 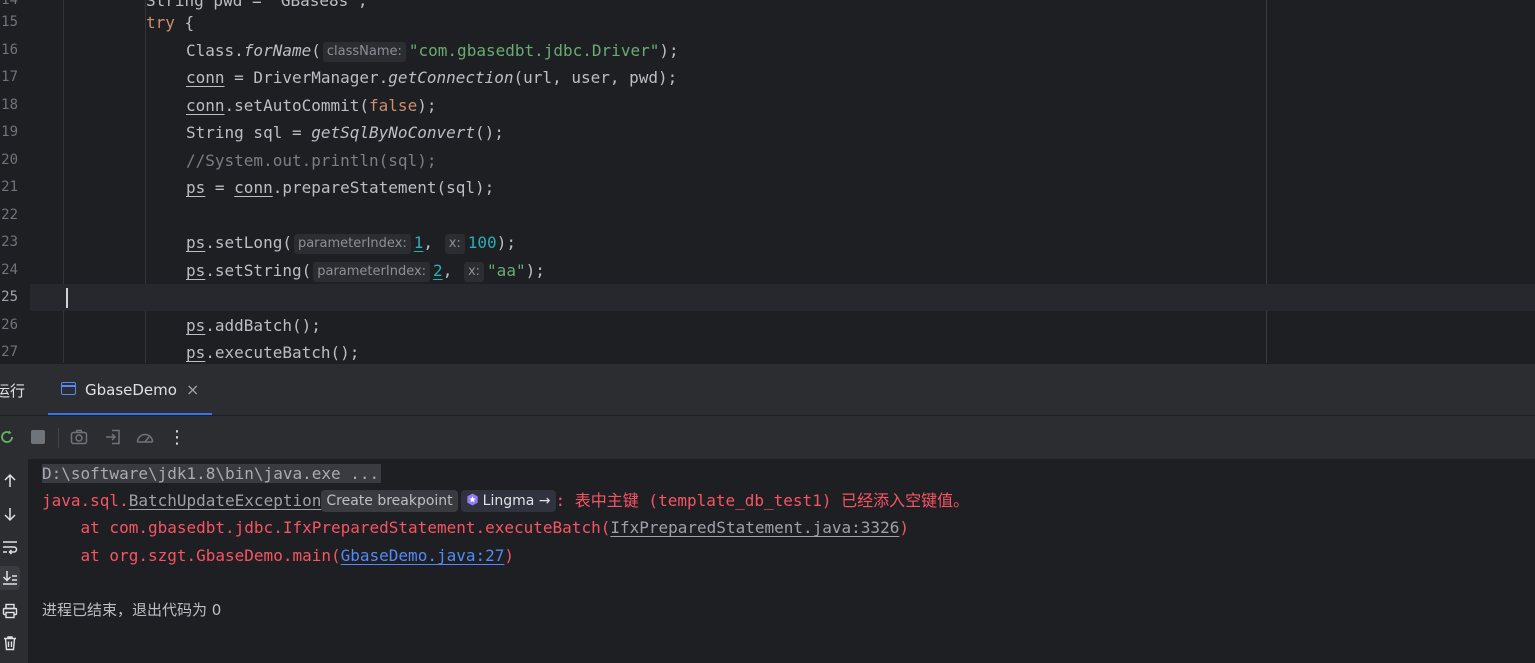 I want to click on gauge-icon, so click(x=145, y=438).